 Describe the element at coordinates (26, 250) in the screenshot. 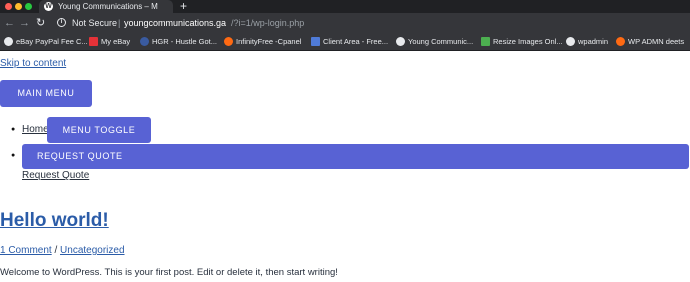

I see `comments-link: 1 Comment` at that location.